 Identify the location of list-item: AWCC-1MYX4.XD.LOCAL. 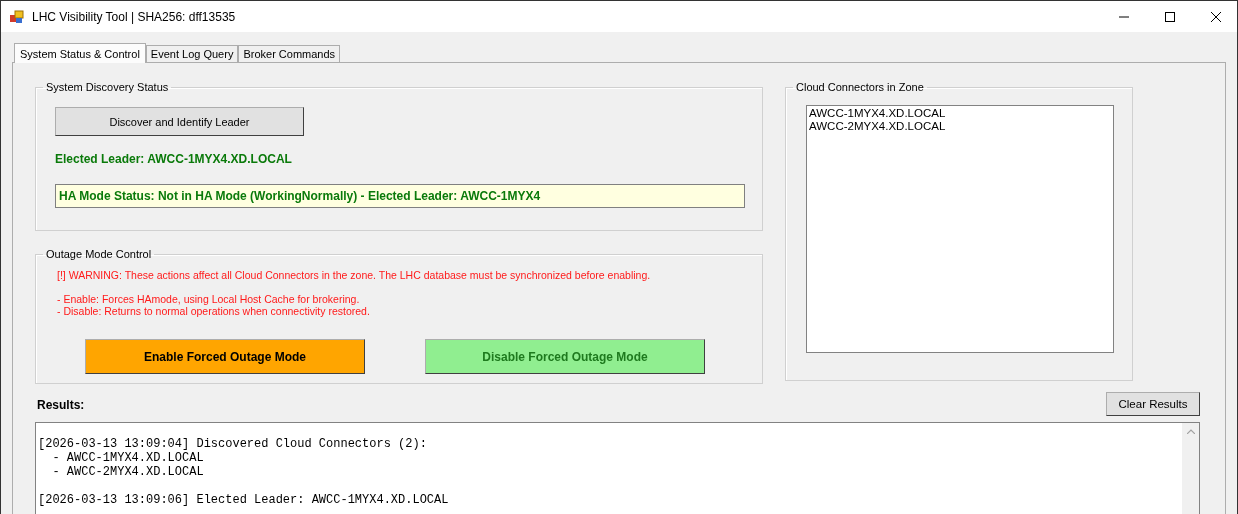
(960, 113).